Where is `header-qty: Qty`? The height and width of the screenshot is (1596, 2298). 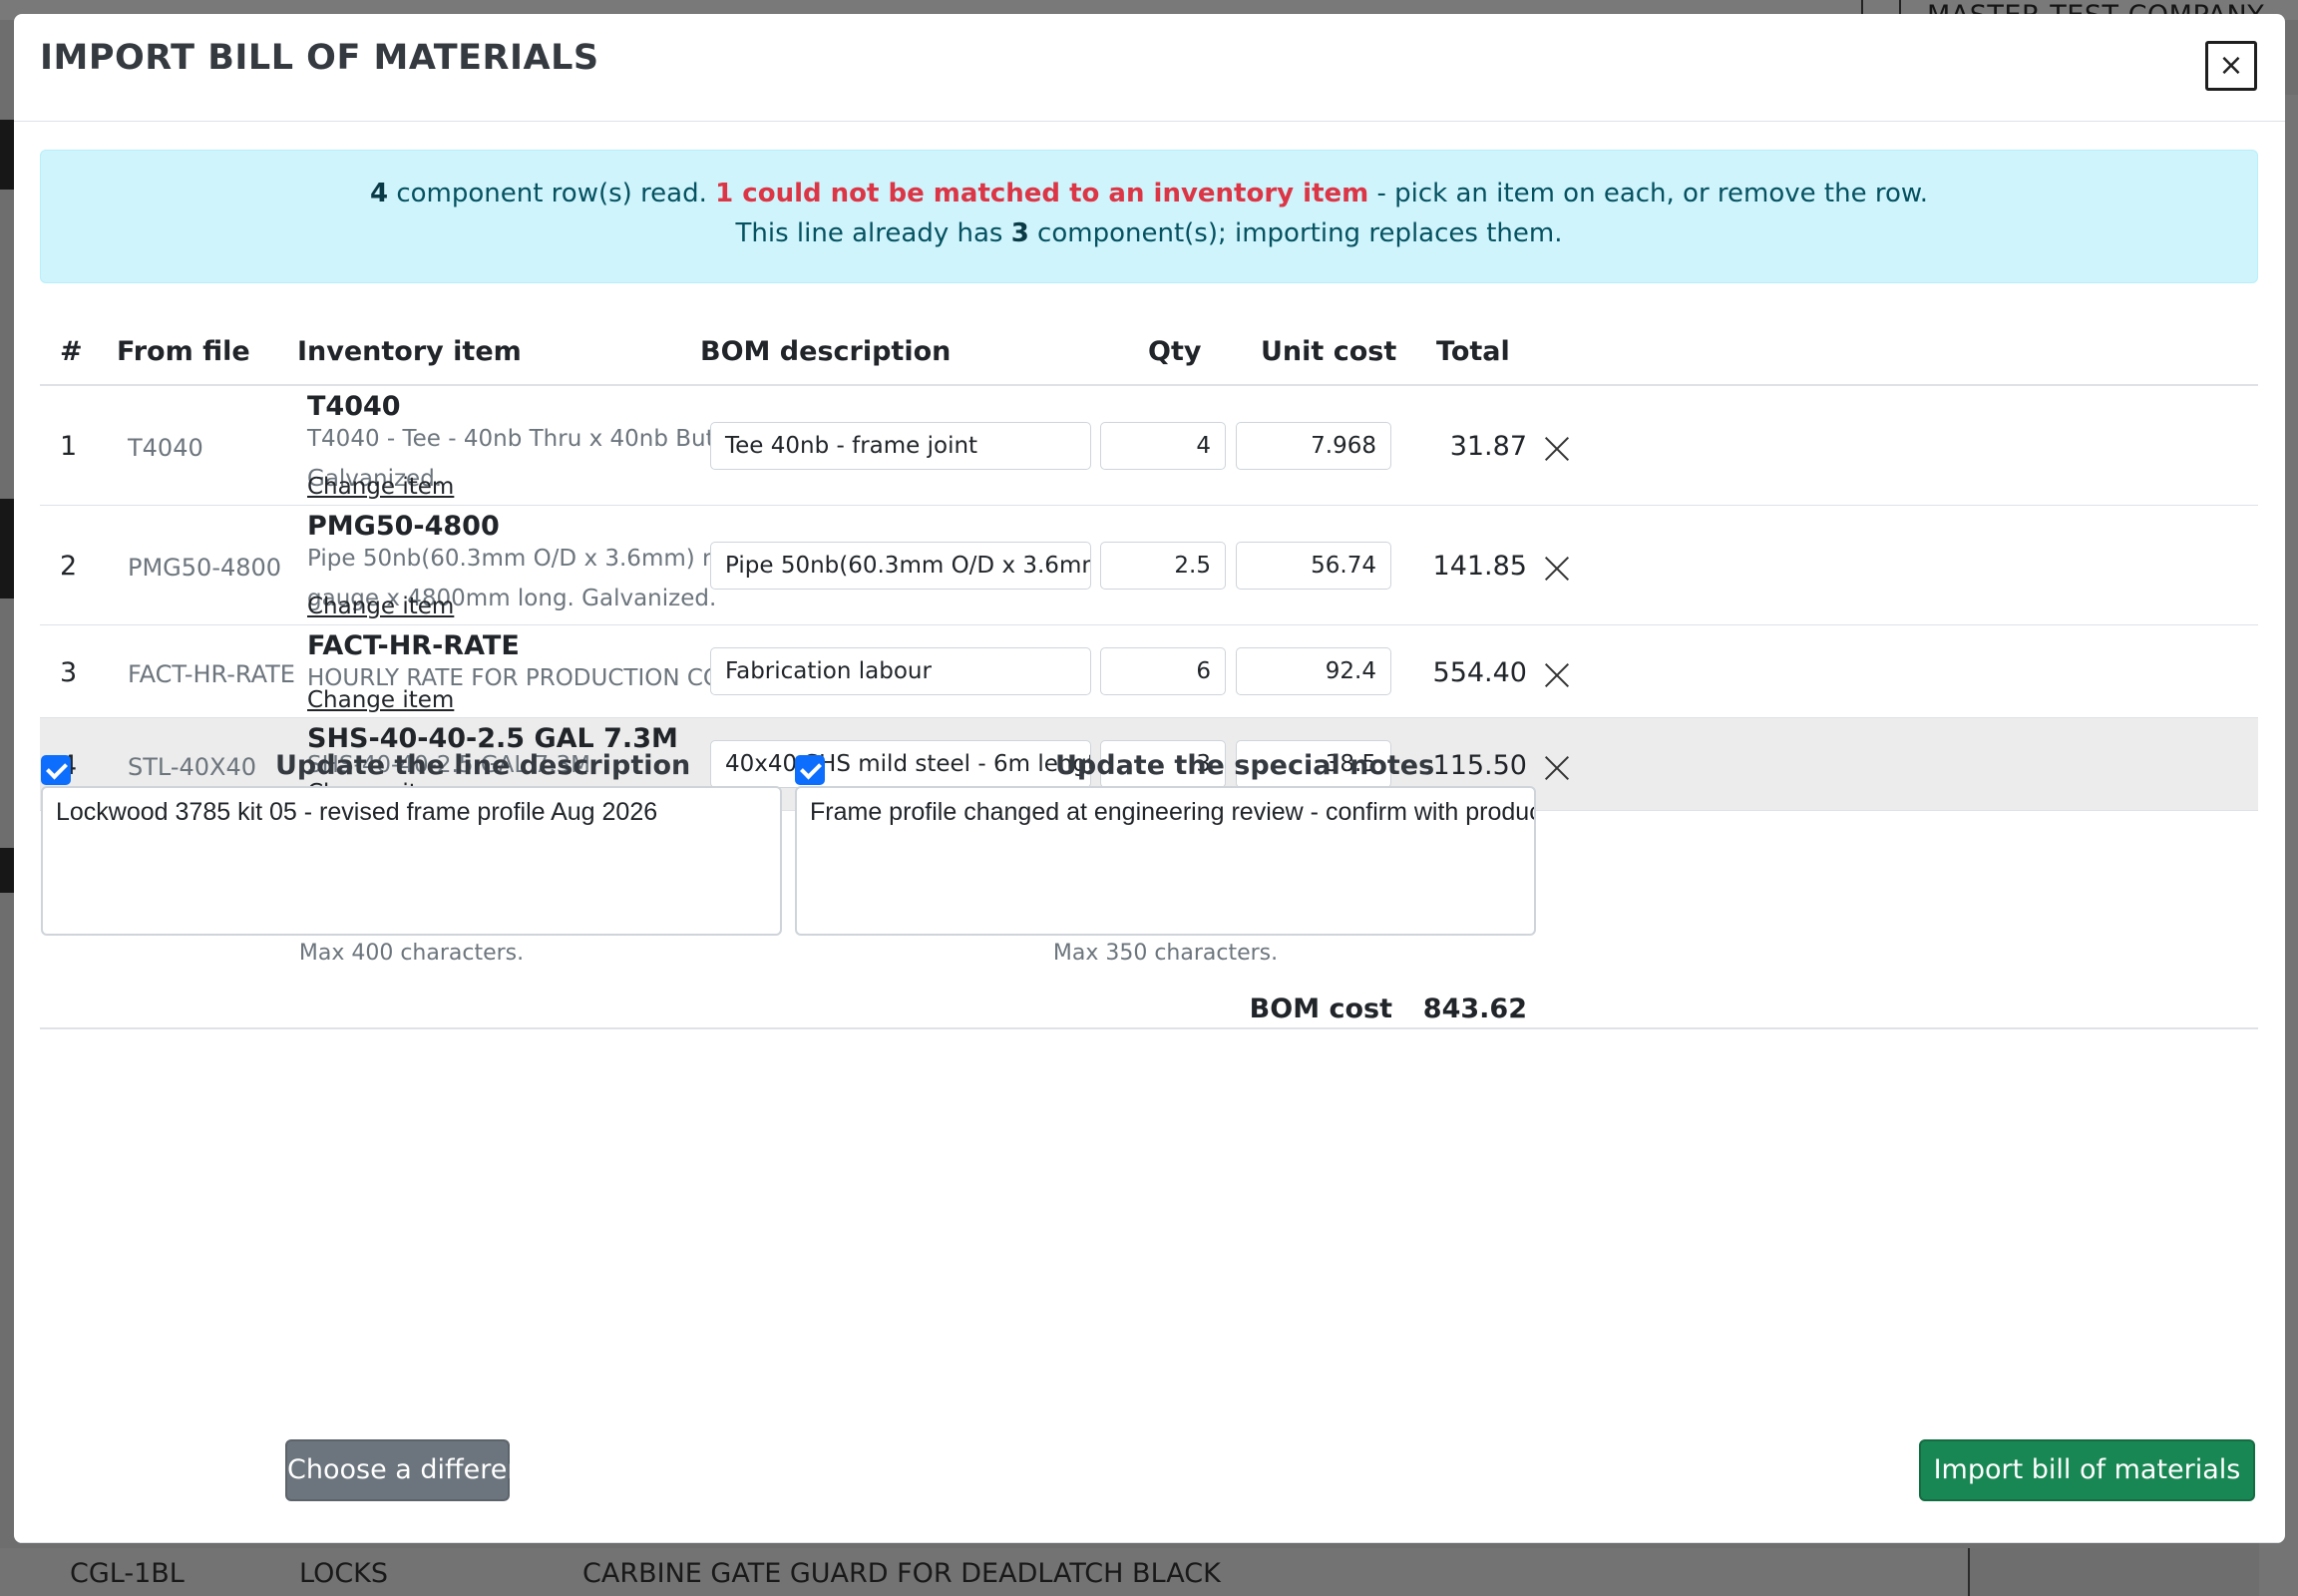
header-qty: Qty is located at coordinates (1175, 351).